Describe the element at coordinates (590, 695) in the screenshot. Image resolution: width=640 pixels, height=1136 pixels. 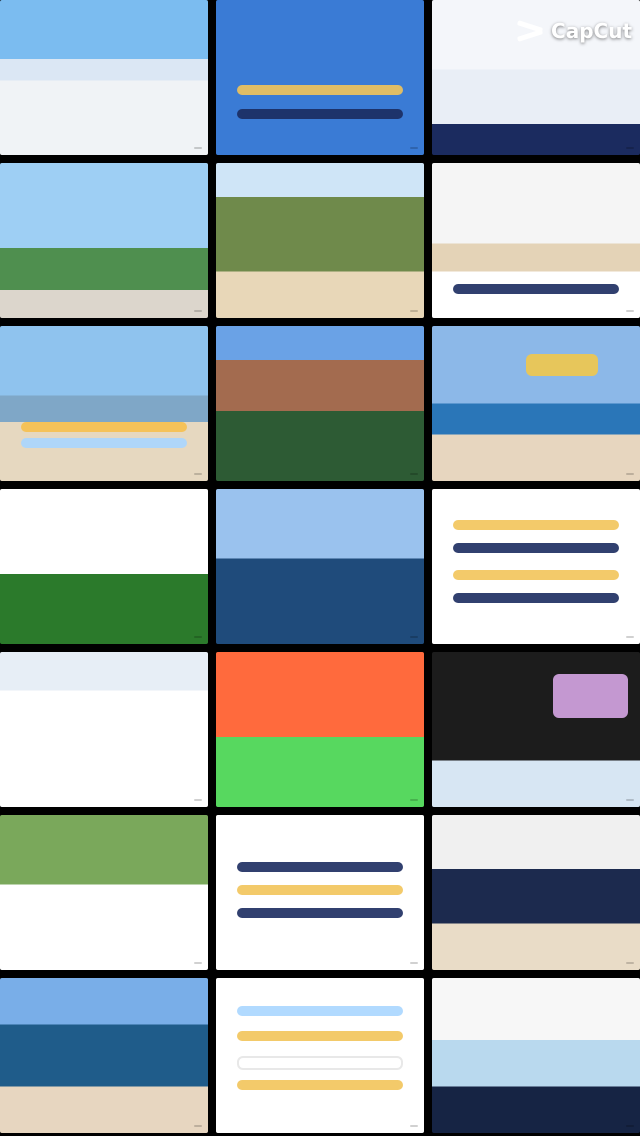
I see `ice-cream-scoop` at that location.